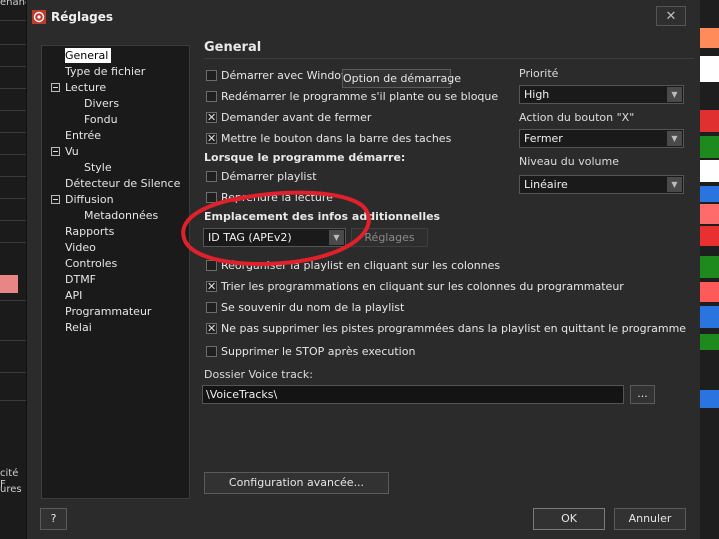 The image size is (719, 539). I want to click on remember-playlist-label: Se souvenir du nom de la playlist, so click(313, 307).